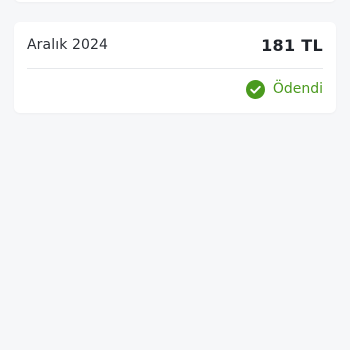 The image size is (350, 350). I want to click on check-circle-icon, so click(255, 89).